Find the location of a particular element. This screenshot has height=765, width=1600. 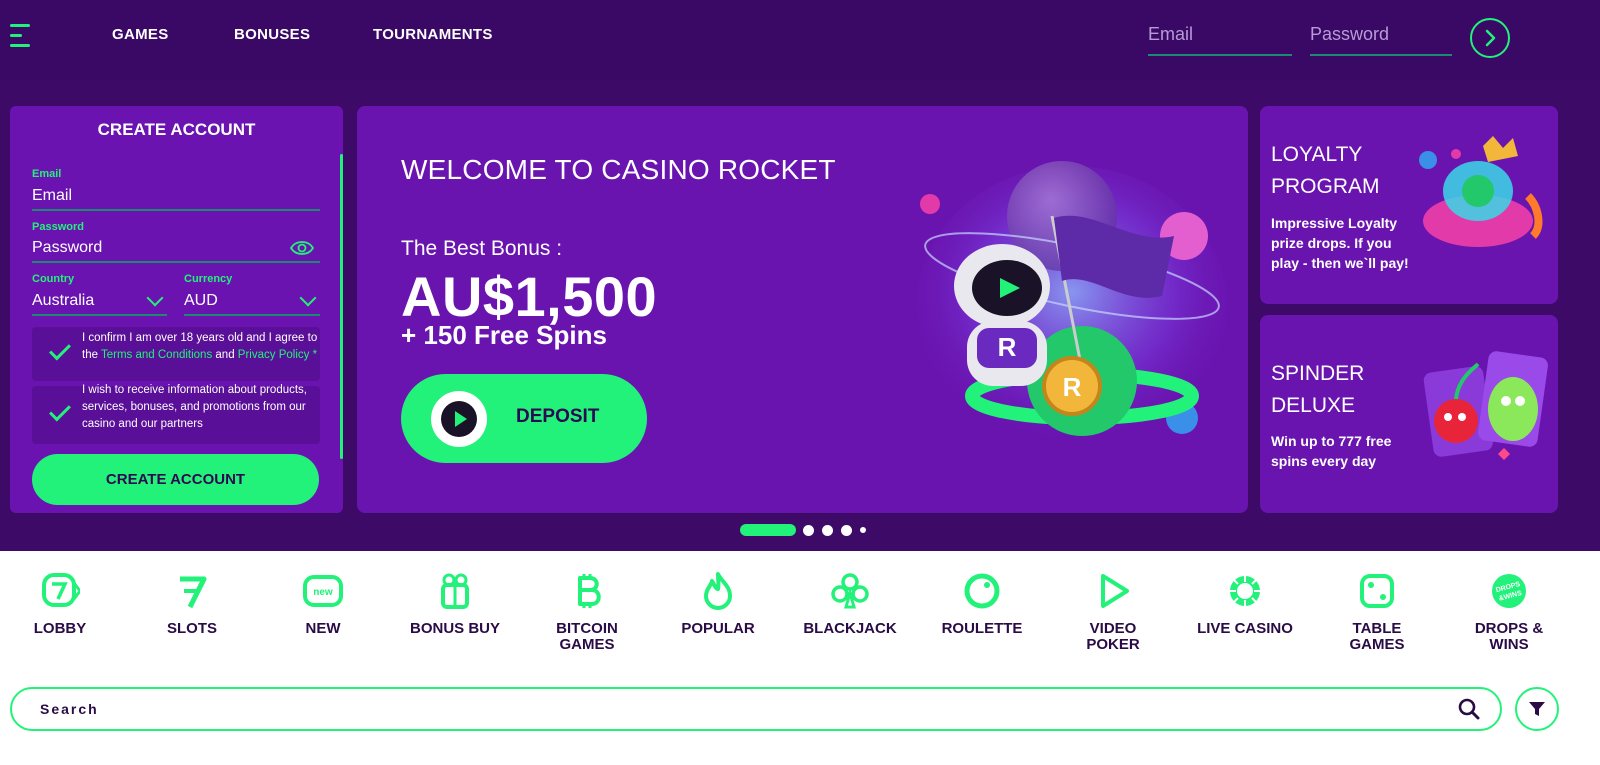

email-label: Email is located at coordinates (47, 174).